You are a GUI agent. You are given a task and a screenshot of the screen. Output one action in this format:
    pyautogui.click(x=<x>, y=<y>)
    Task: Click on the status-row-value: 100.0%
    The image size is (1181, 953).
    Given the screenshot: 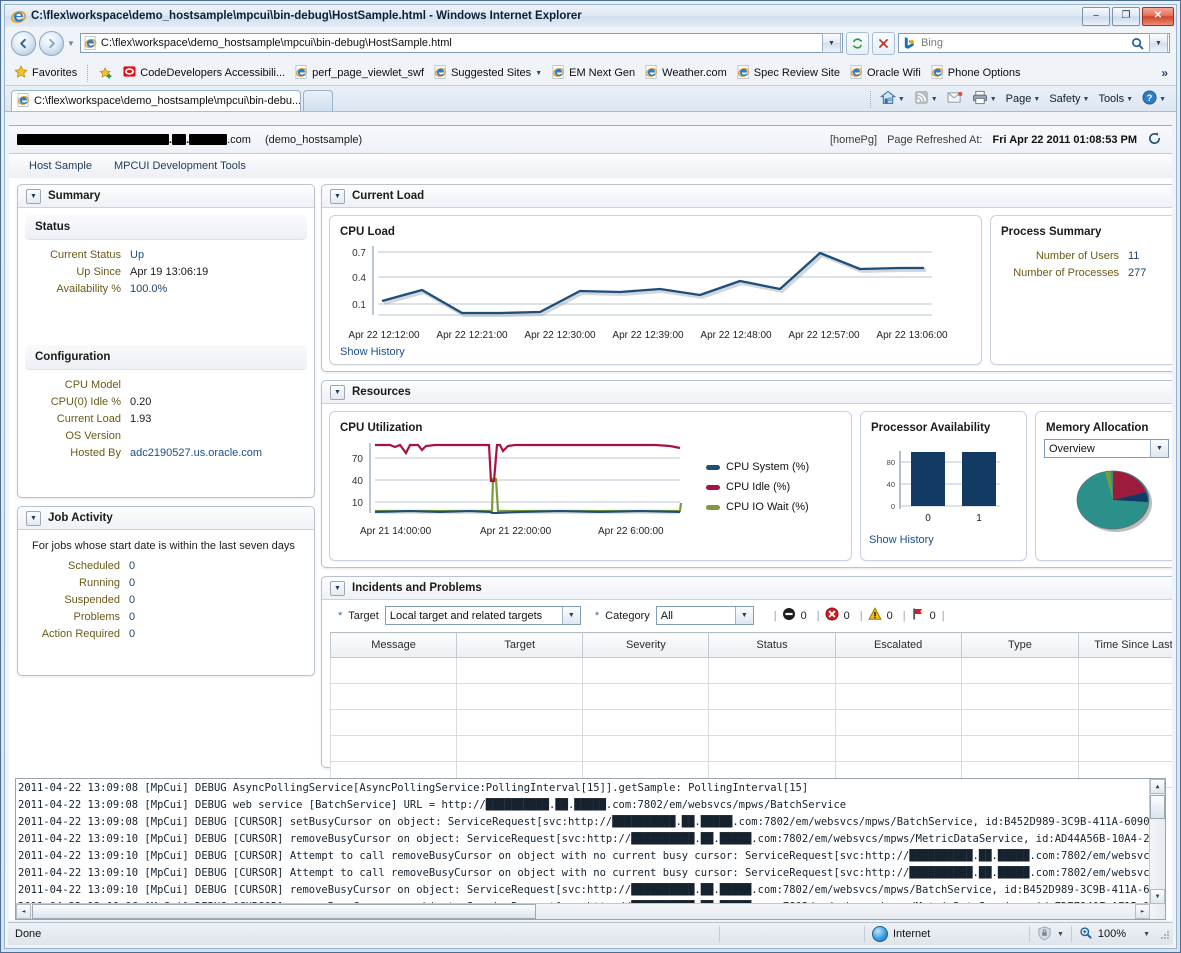 What is the action you would take?
    pyautogui.click(x=148, y=289)
    